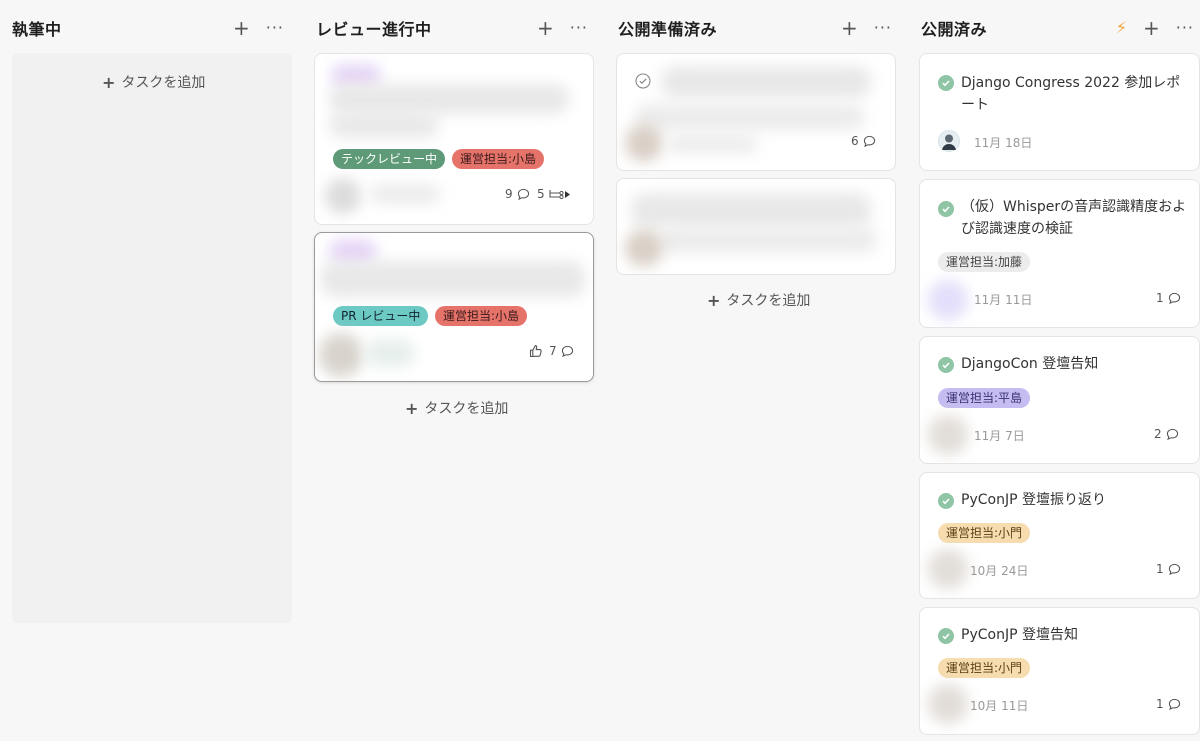  Describe the element at coordinates (1030, 364) in the screenshot. I see `task-title: DjangoCon 登壇告知` at that location.